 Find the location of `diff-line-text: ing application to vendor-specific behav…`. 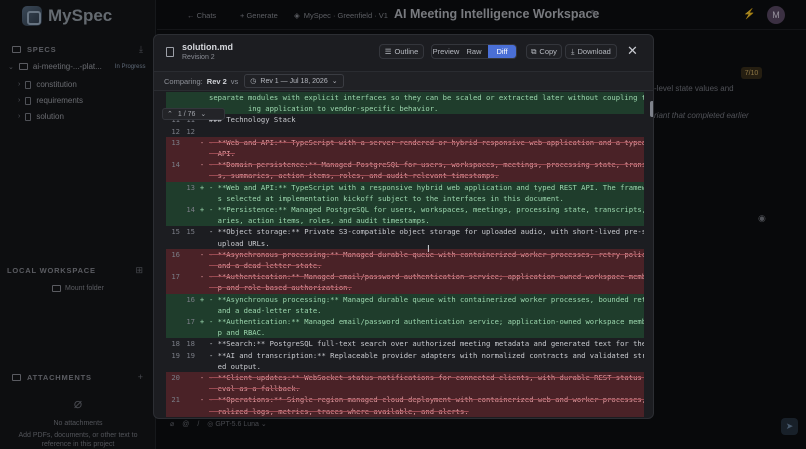

diff-line-text: ing application to vendor-specific behav… is located at coordinates (324, 109).